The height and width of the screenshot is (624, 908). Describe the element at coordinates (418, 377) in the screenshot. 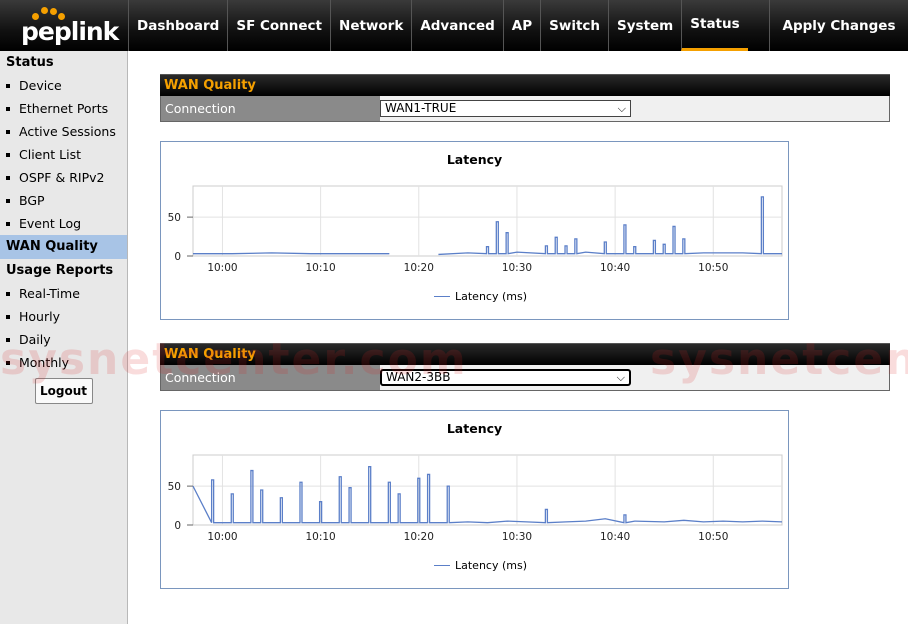

I see `connection-select-value: WAN2-3BB` at that location.